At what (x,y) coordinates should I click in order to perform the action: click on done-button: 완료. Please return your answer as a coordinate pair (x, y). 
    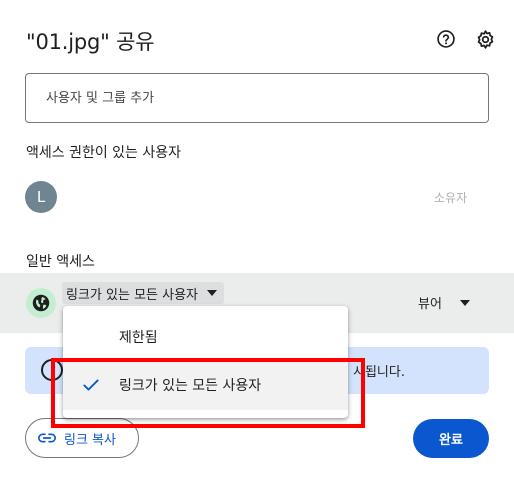
    Looking at the image, I should click on (451, 438).